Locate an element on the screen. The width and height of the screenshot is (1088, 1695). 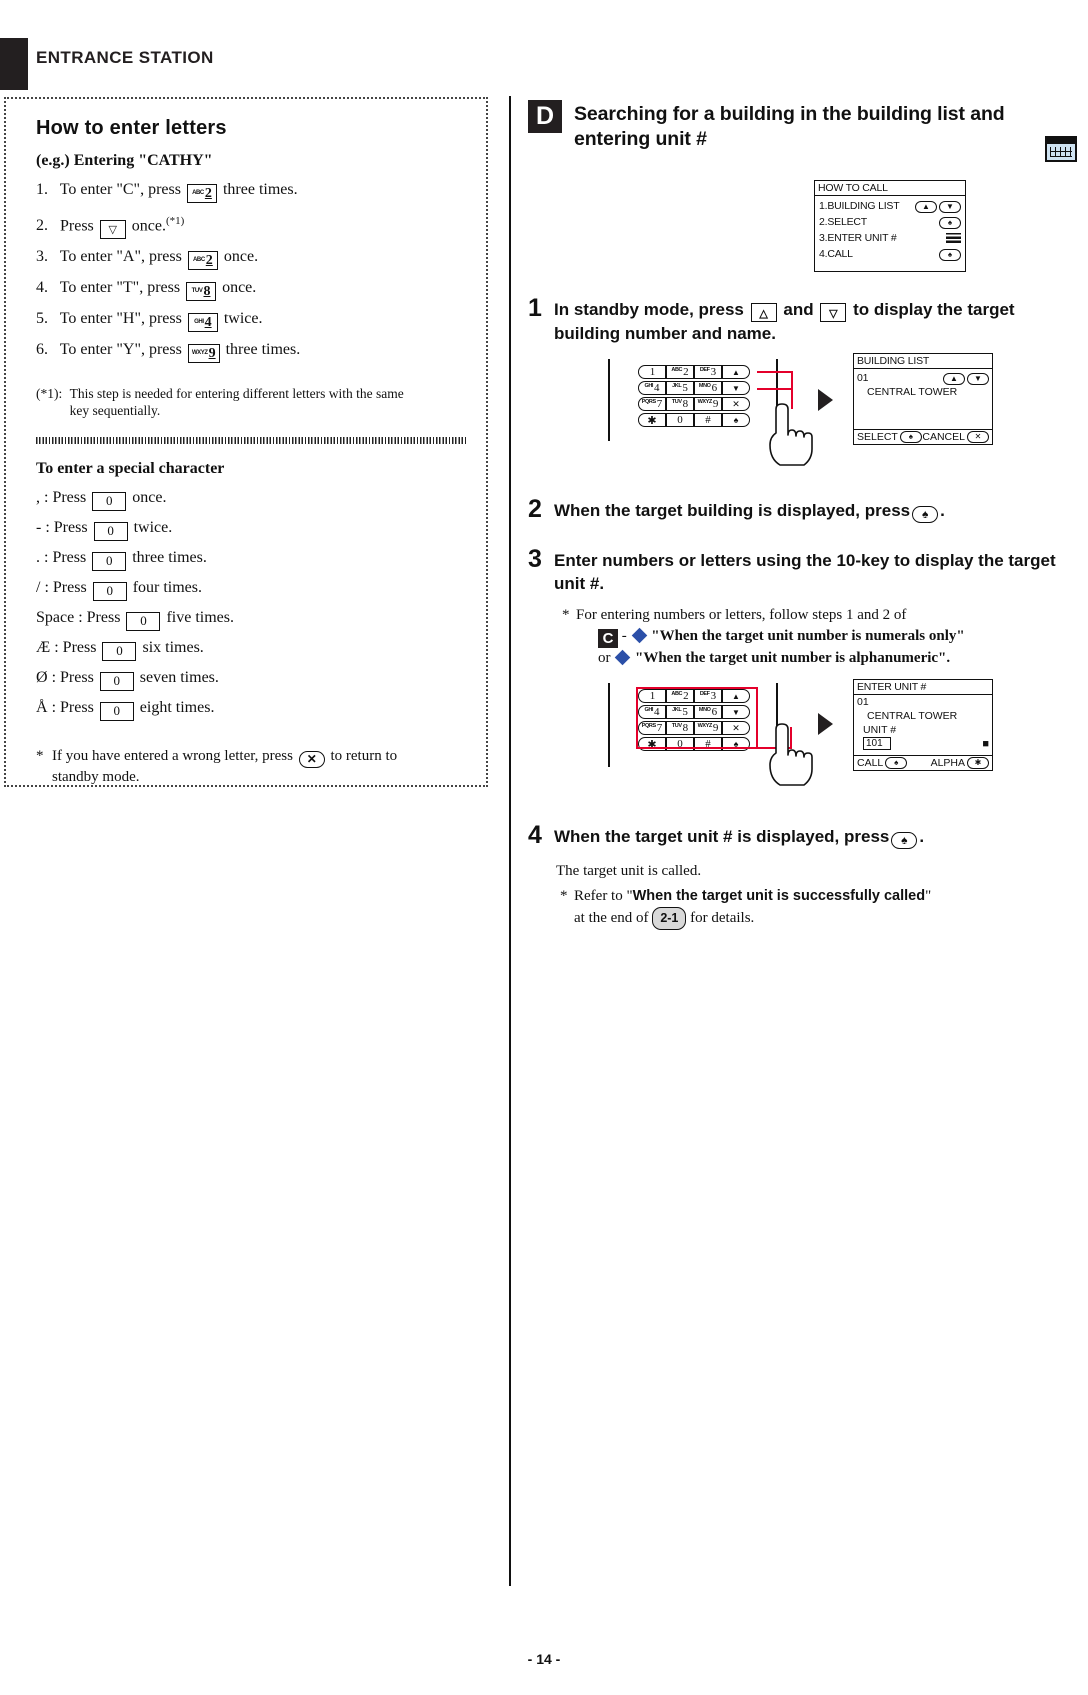
key-digit: 1 is located at coordinates (652, 696).